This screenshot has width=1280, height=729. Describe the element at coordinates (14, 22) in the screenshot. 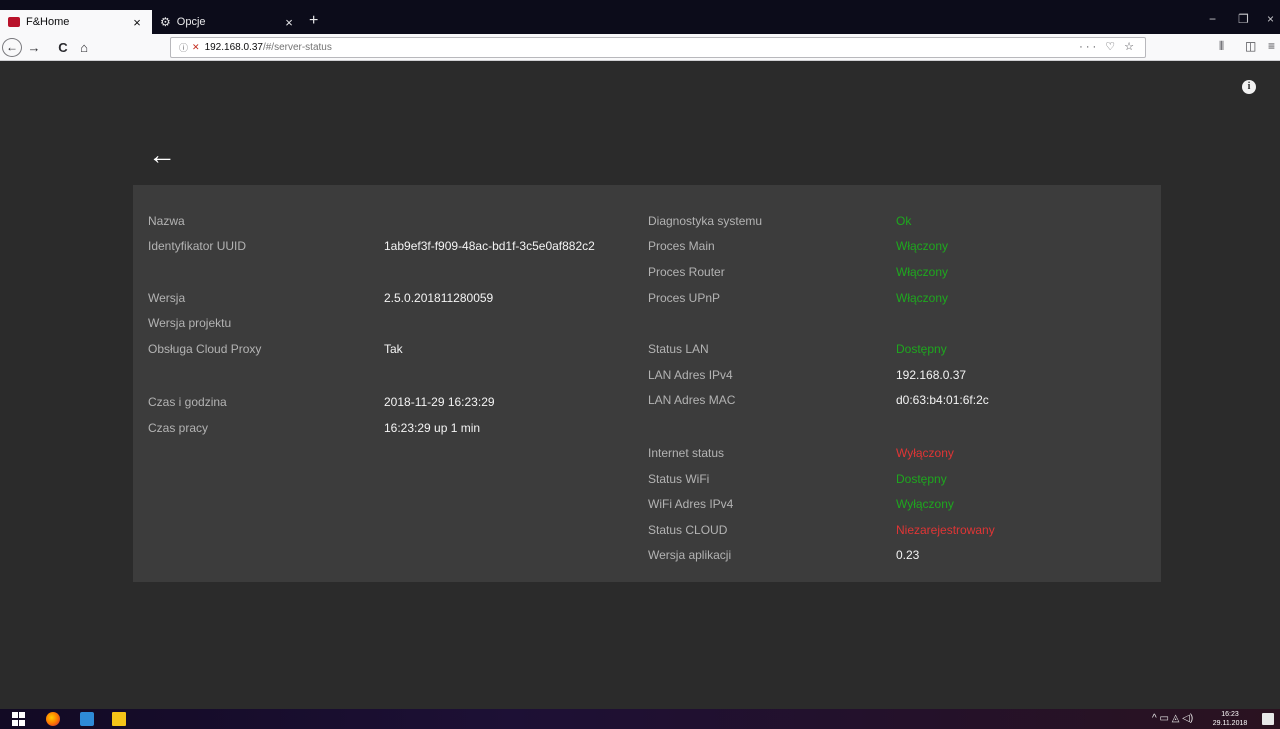

I see `fhome-favicon-icon` at that location.